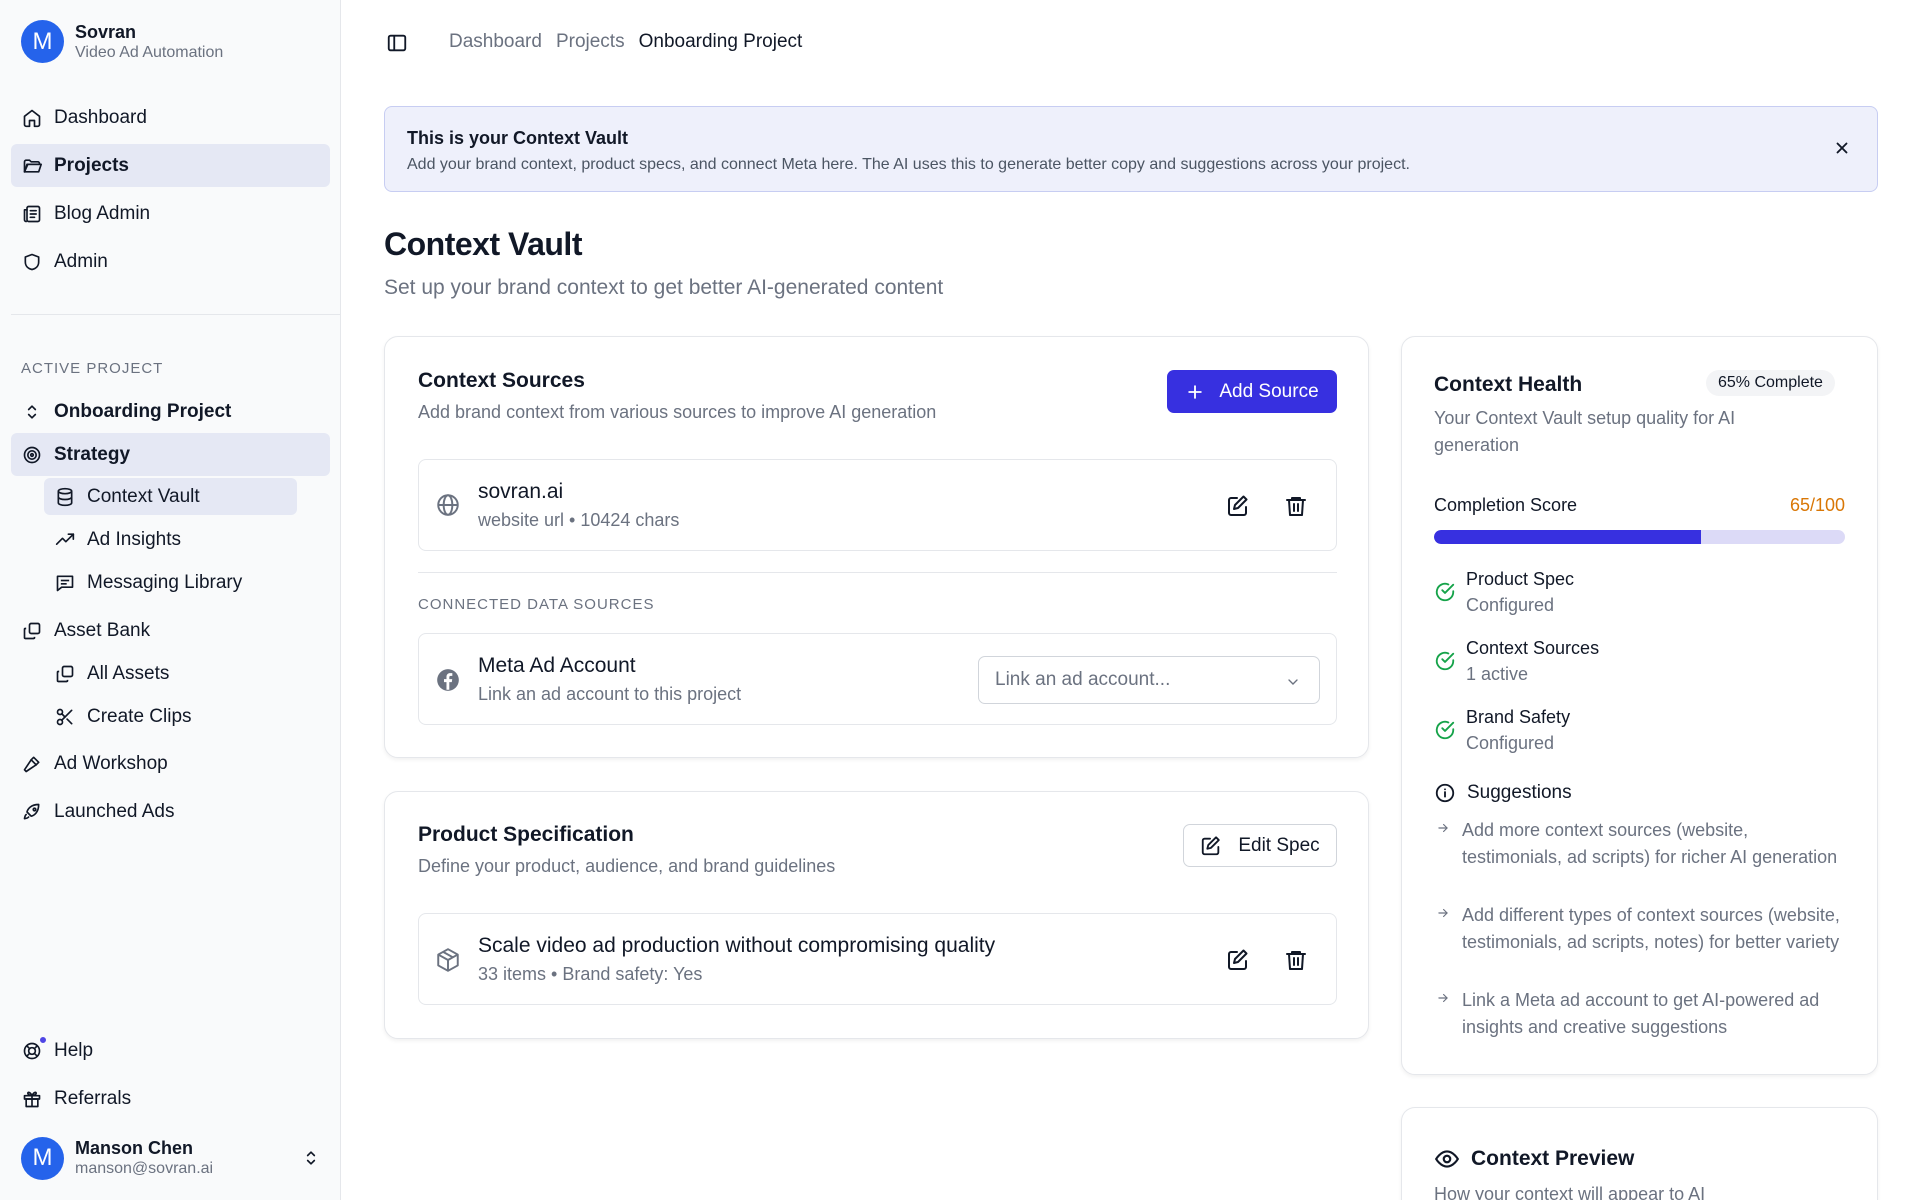 The image size is (1920, 1200). Describe the element at coordinates (42, 41) in the screenshot. I see `app-avatar: M` at that location.